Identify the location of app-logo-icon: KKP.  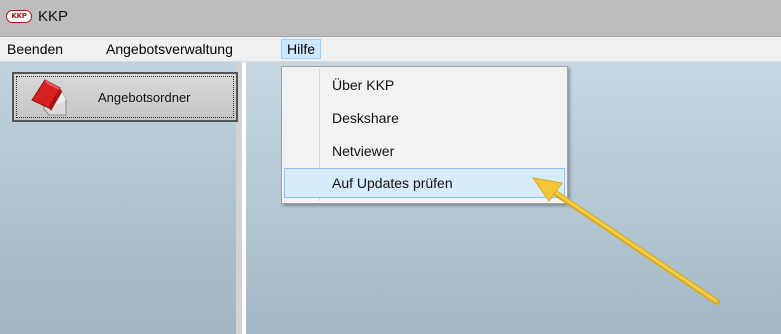
(19, 16).